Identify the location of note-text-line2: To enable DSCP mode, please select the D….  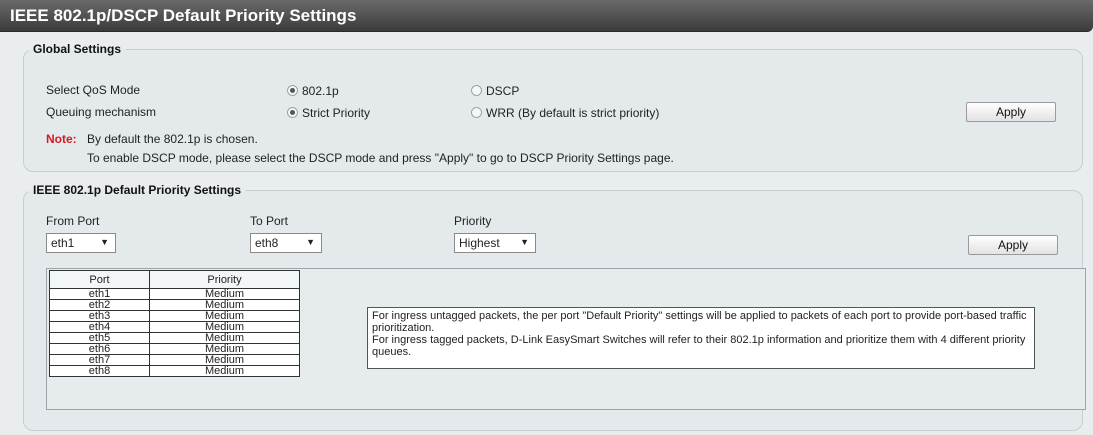
(380, 158).